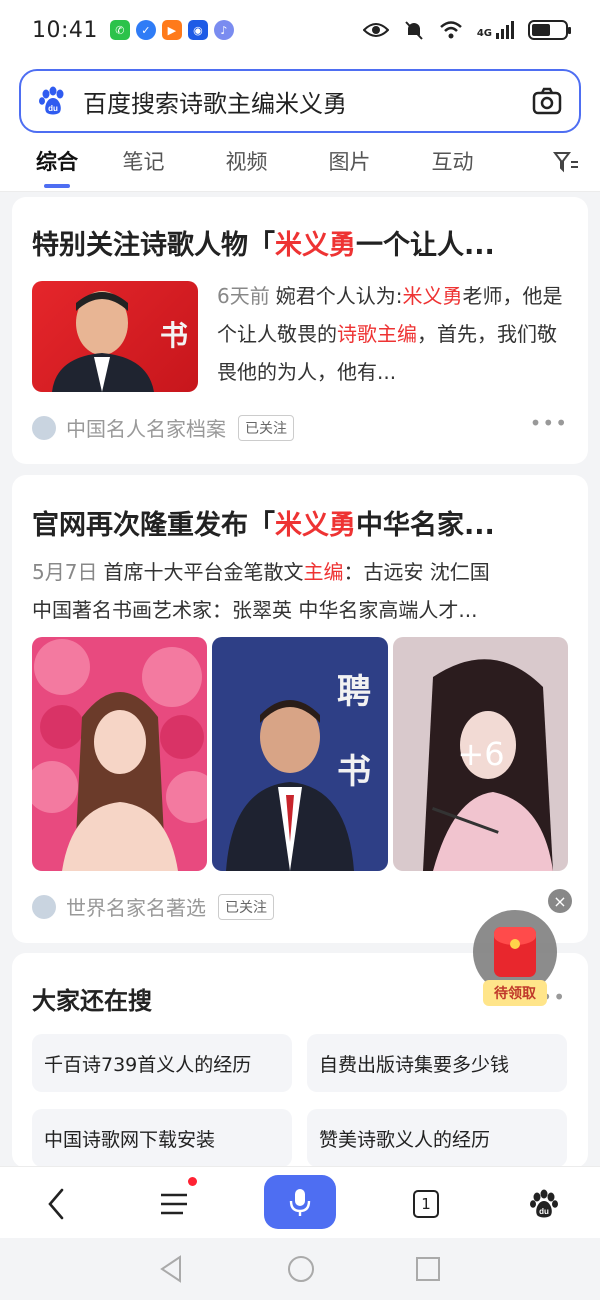 This screenshot has width=600, height=1300. I want to click on cellular-signal-icon: 4G, so click(495, 30).